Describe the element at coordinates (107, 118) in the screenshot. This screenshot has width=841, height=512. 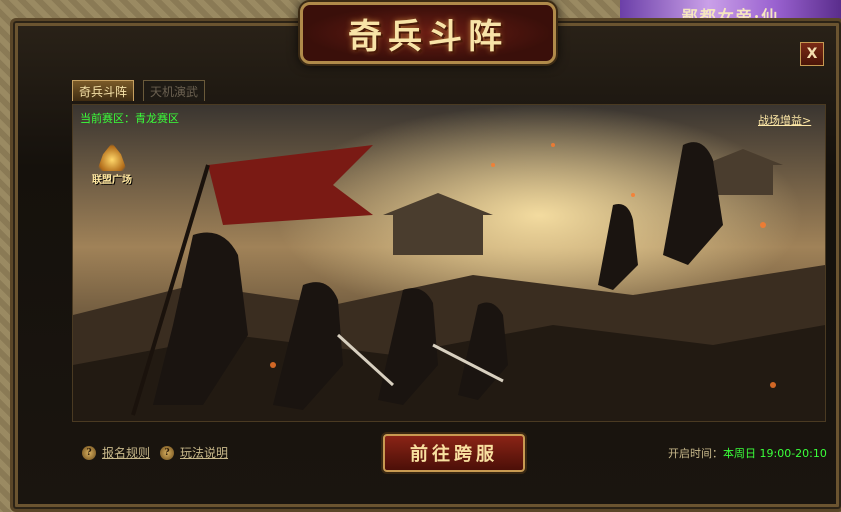
I see `region-prefix: 当前赛区：` at that location.